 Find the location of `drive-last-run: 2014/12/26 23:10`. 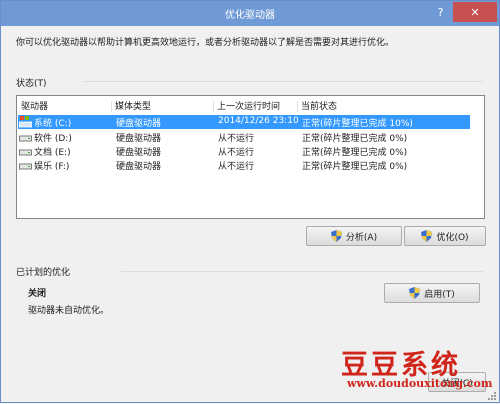

drive-last-run: 2014/12/26 23:10 is located at coordinates (258, 121).